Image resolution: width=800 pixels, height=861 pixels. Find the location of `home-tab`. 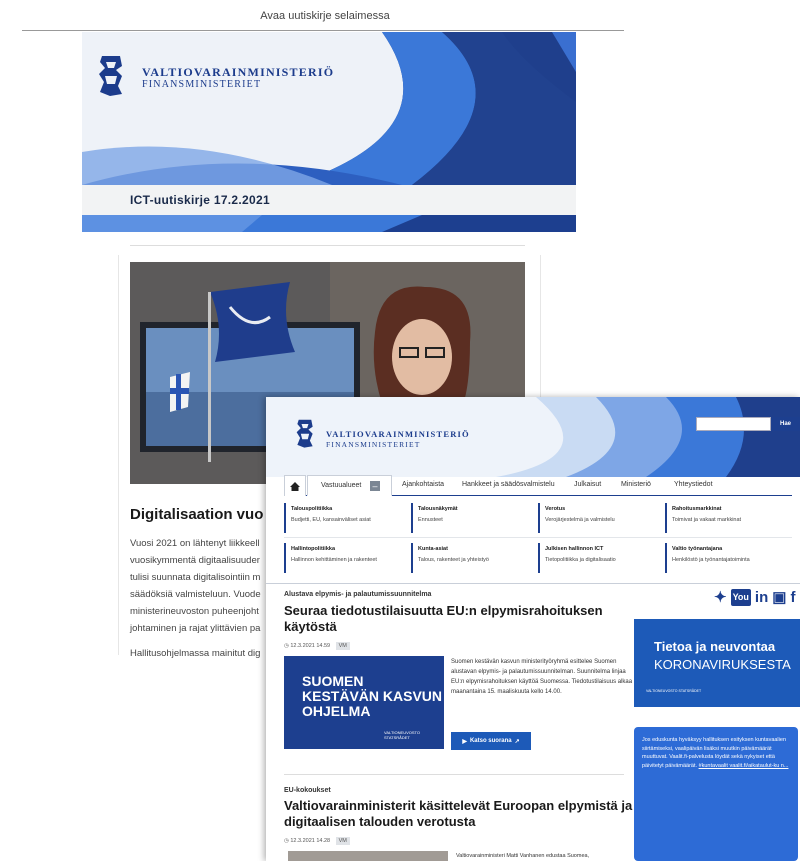

home-tab is located at coordinates (295, 485).